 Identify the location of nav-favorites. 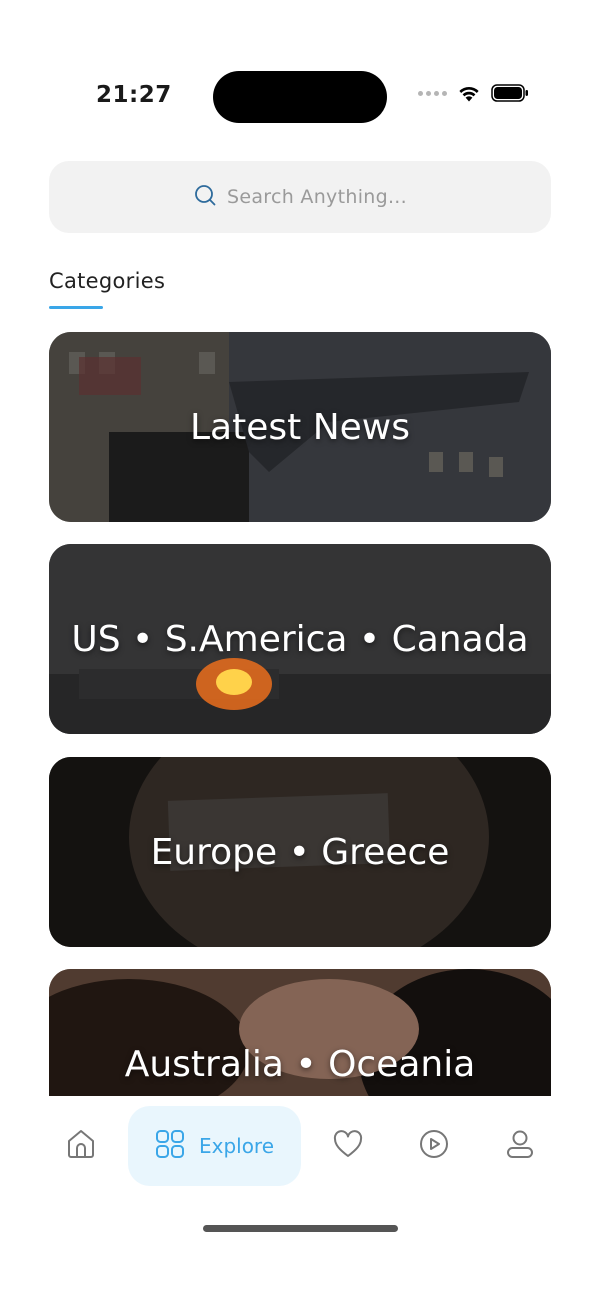
(348, 1146).